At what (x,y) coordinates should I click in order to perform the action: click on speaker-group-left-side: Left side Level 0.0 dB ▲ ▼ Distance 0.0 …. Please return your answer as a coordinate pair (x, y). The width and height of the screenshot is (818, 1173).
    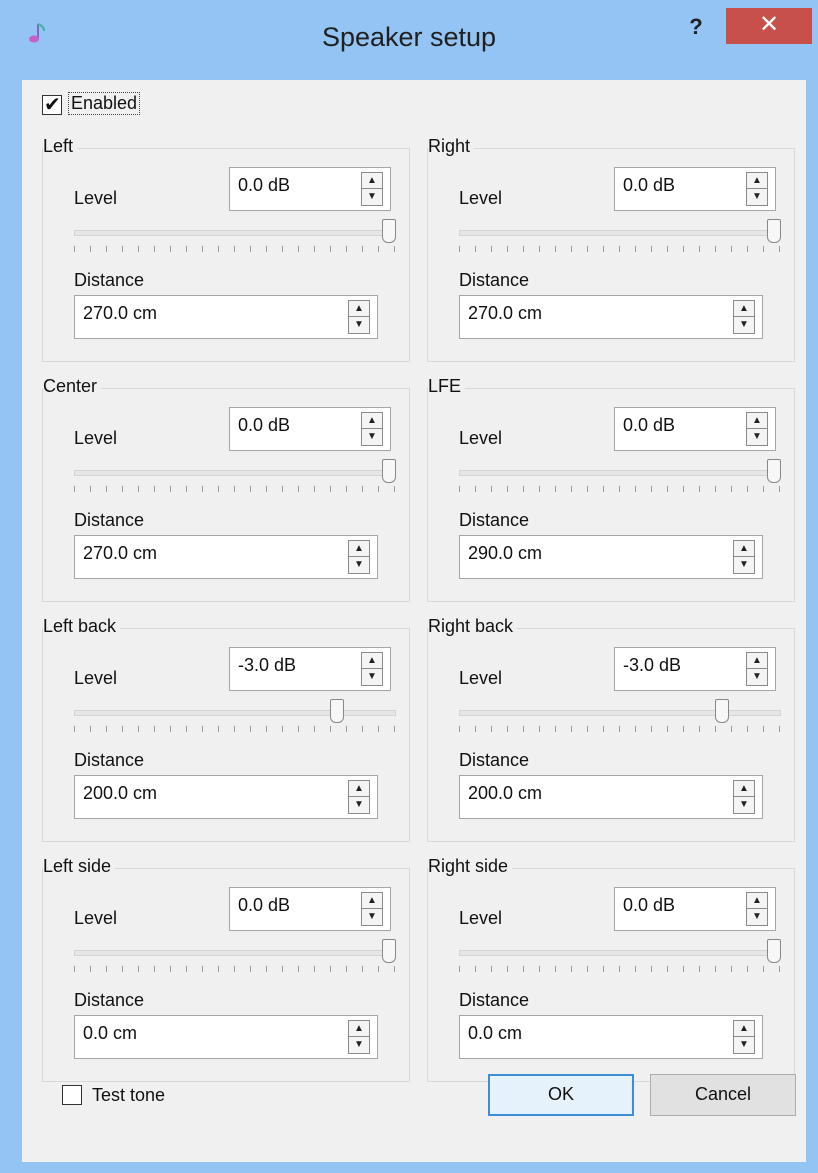
    Looking at the image, I should click on (226, 969).